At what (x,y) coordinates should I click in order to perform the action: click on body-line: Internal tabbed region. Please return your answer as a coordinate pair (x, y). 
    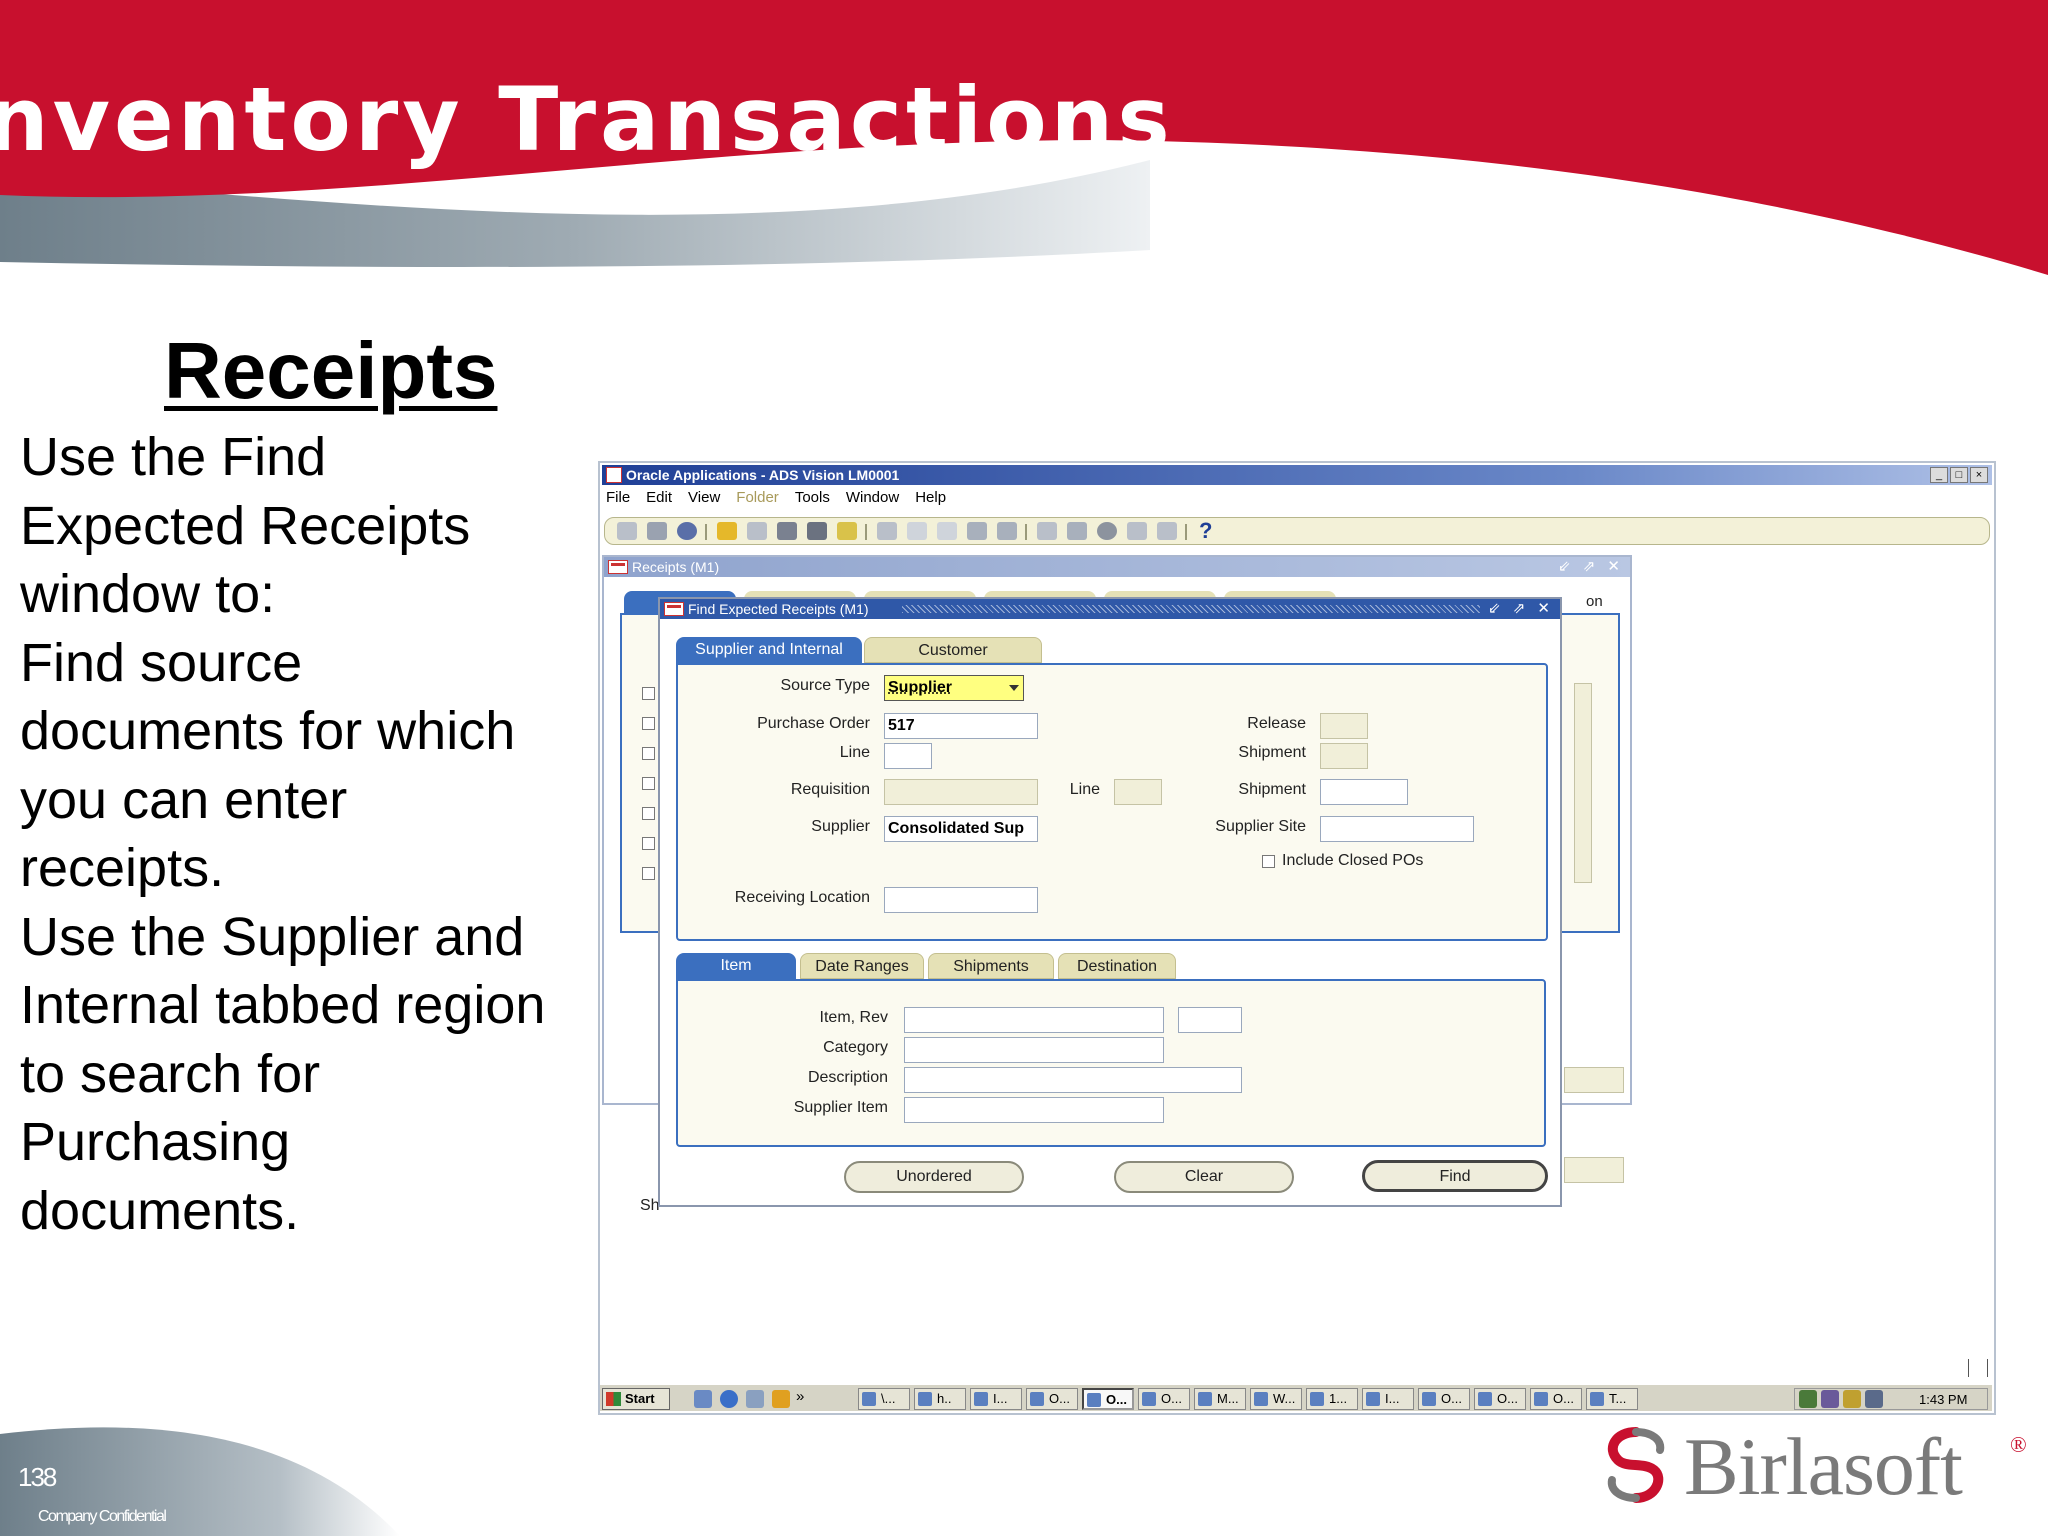
    Looking at the image, I should click on (283, 1005).